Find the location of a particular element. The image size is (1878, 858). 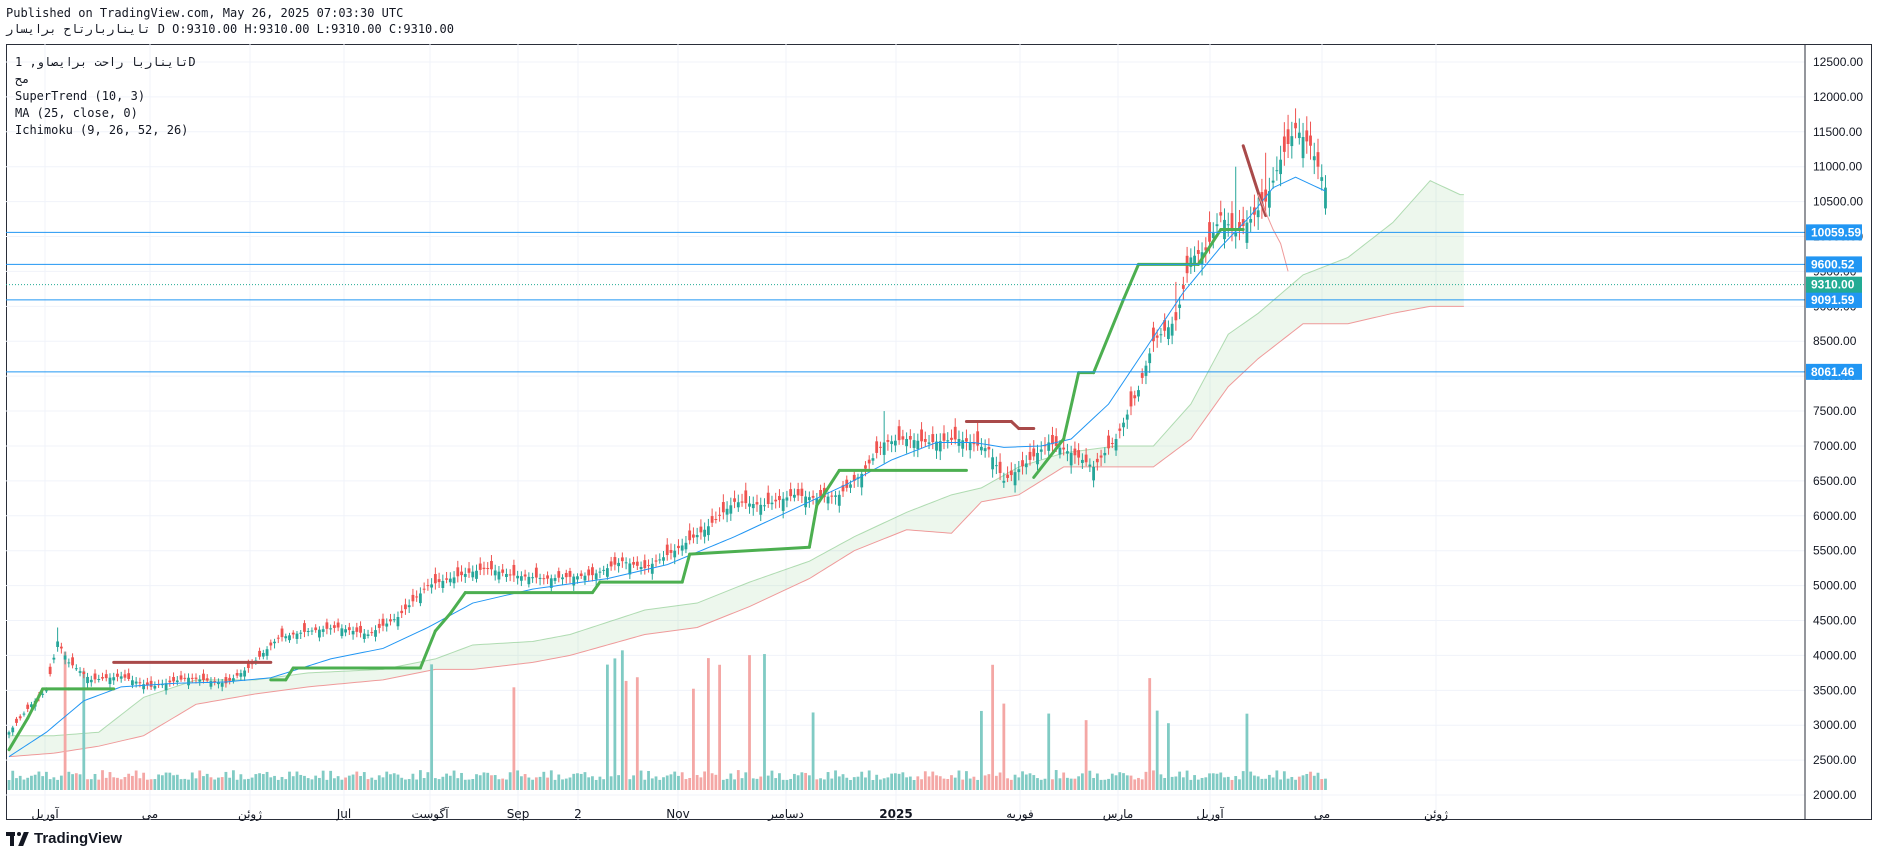

y-tick-label: 7000.00 is located at coordinates (1835, 446).